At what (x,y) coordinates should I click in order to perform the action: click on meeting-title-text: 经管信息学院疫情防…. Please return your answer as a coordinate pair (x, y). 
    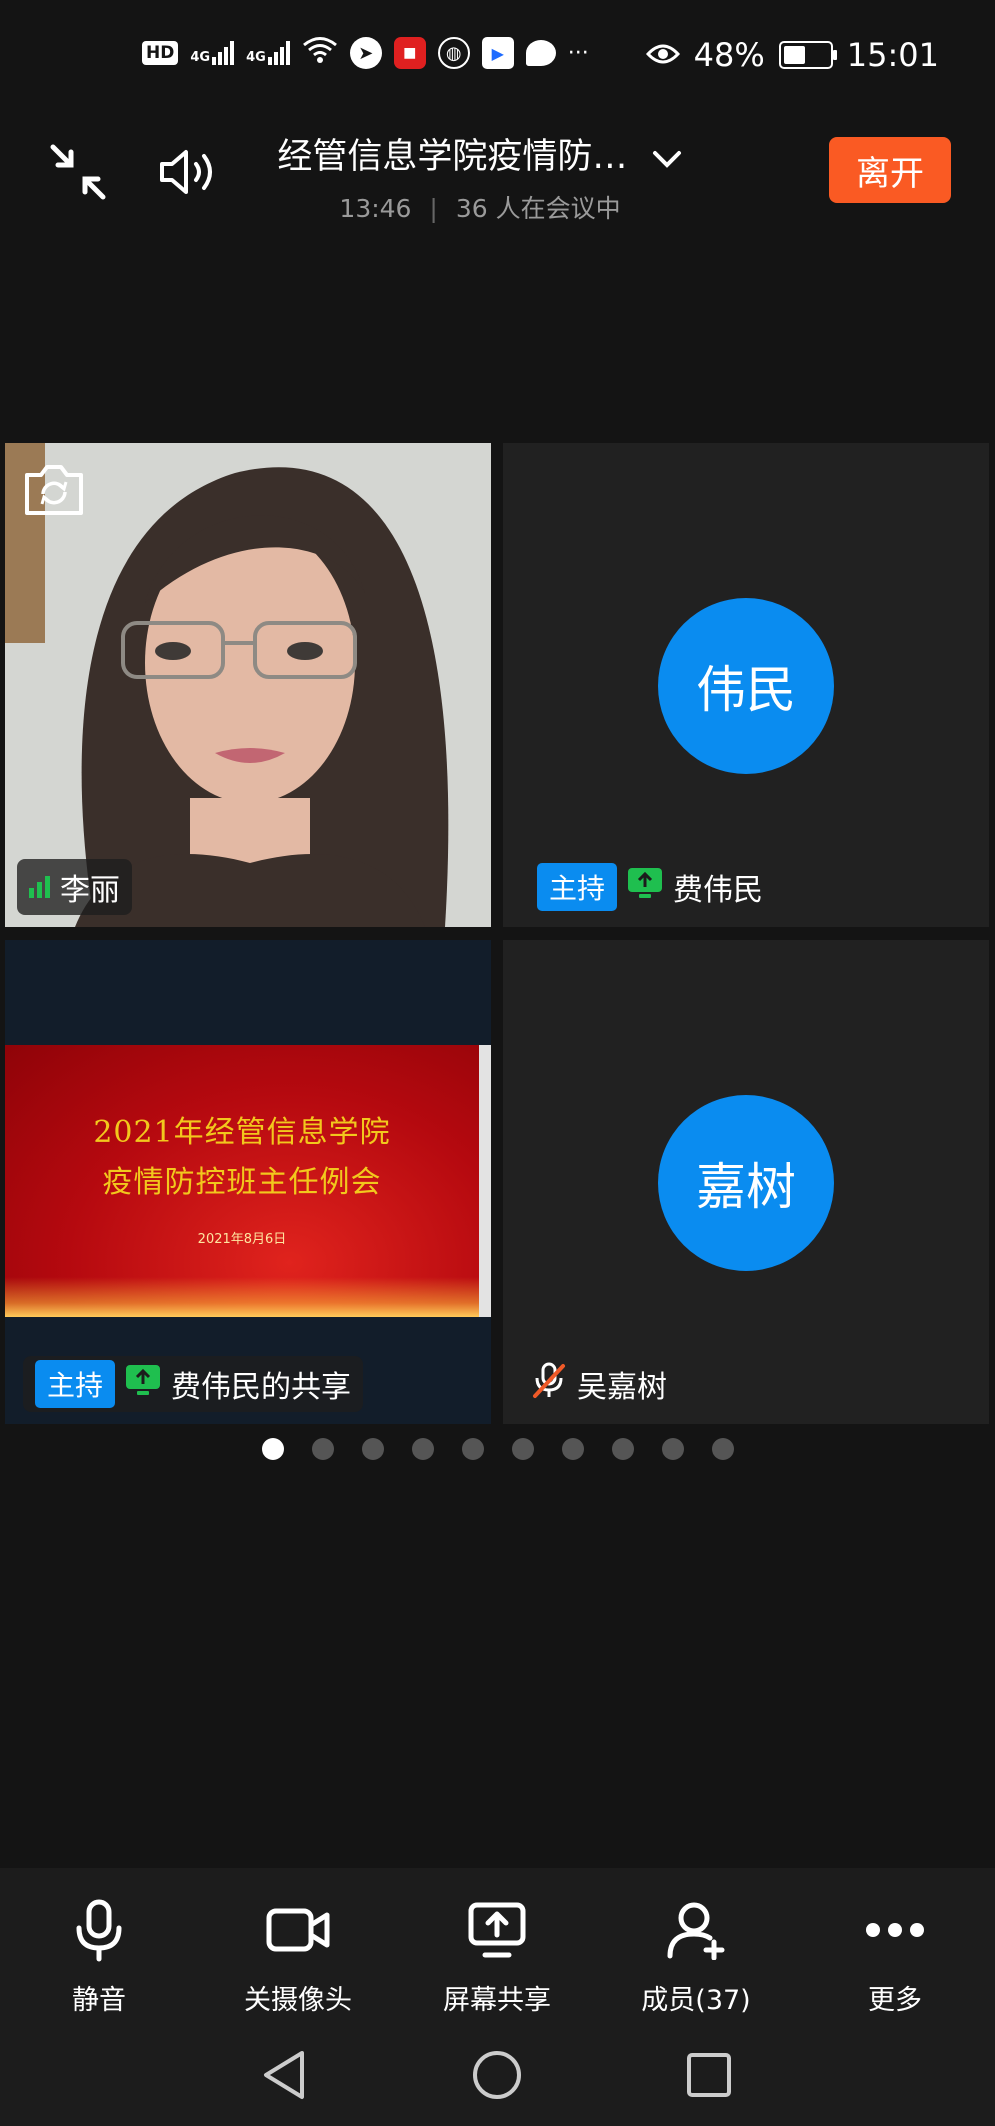
    Looking at the image, I should click on (452, 157).